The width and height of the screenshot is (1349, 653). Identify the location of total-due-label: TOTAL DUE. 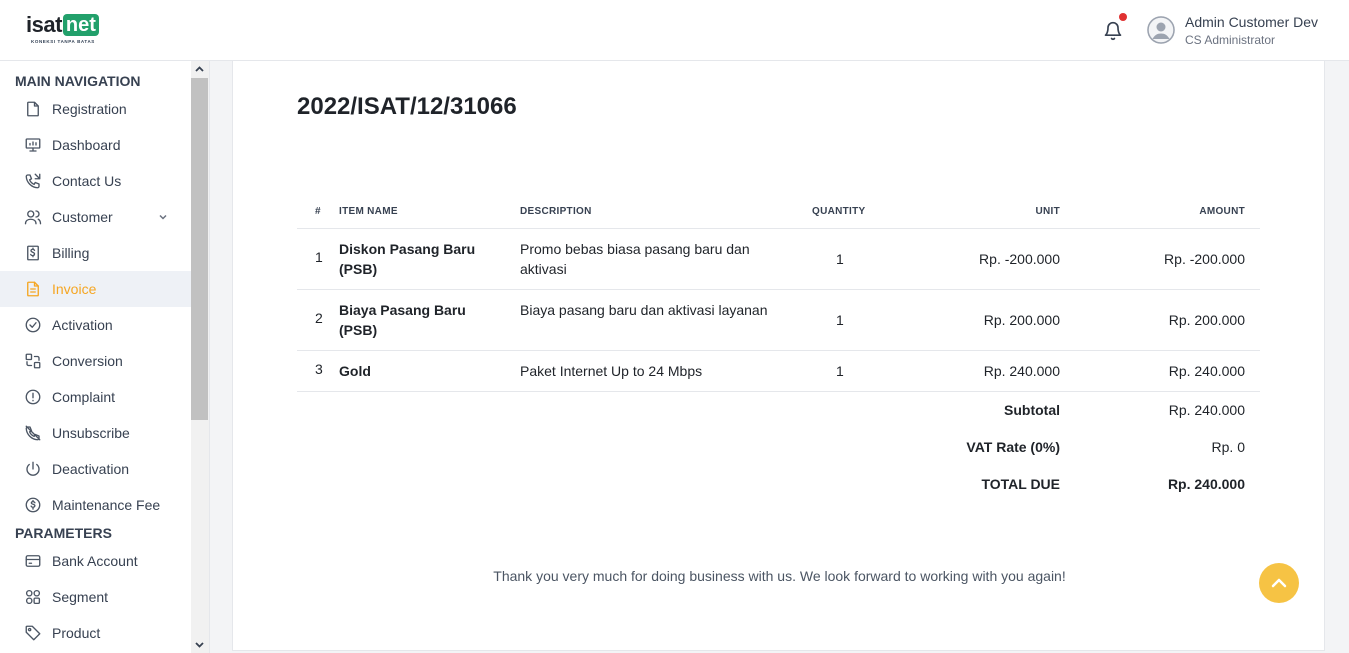
(1020, 484).